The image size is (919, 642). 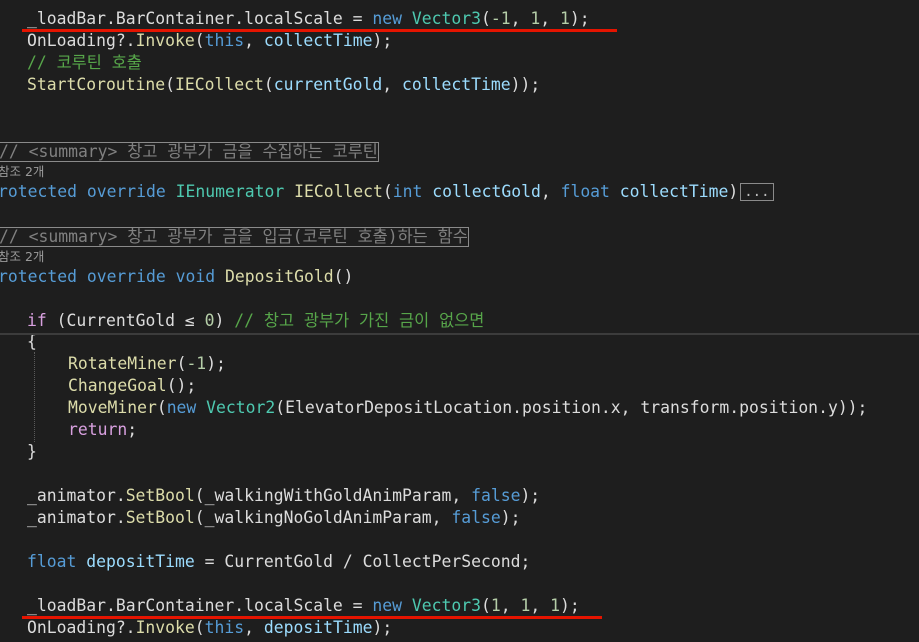 I want to click on code-token: Invoke, so click(x=165, y=627).